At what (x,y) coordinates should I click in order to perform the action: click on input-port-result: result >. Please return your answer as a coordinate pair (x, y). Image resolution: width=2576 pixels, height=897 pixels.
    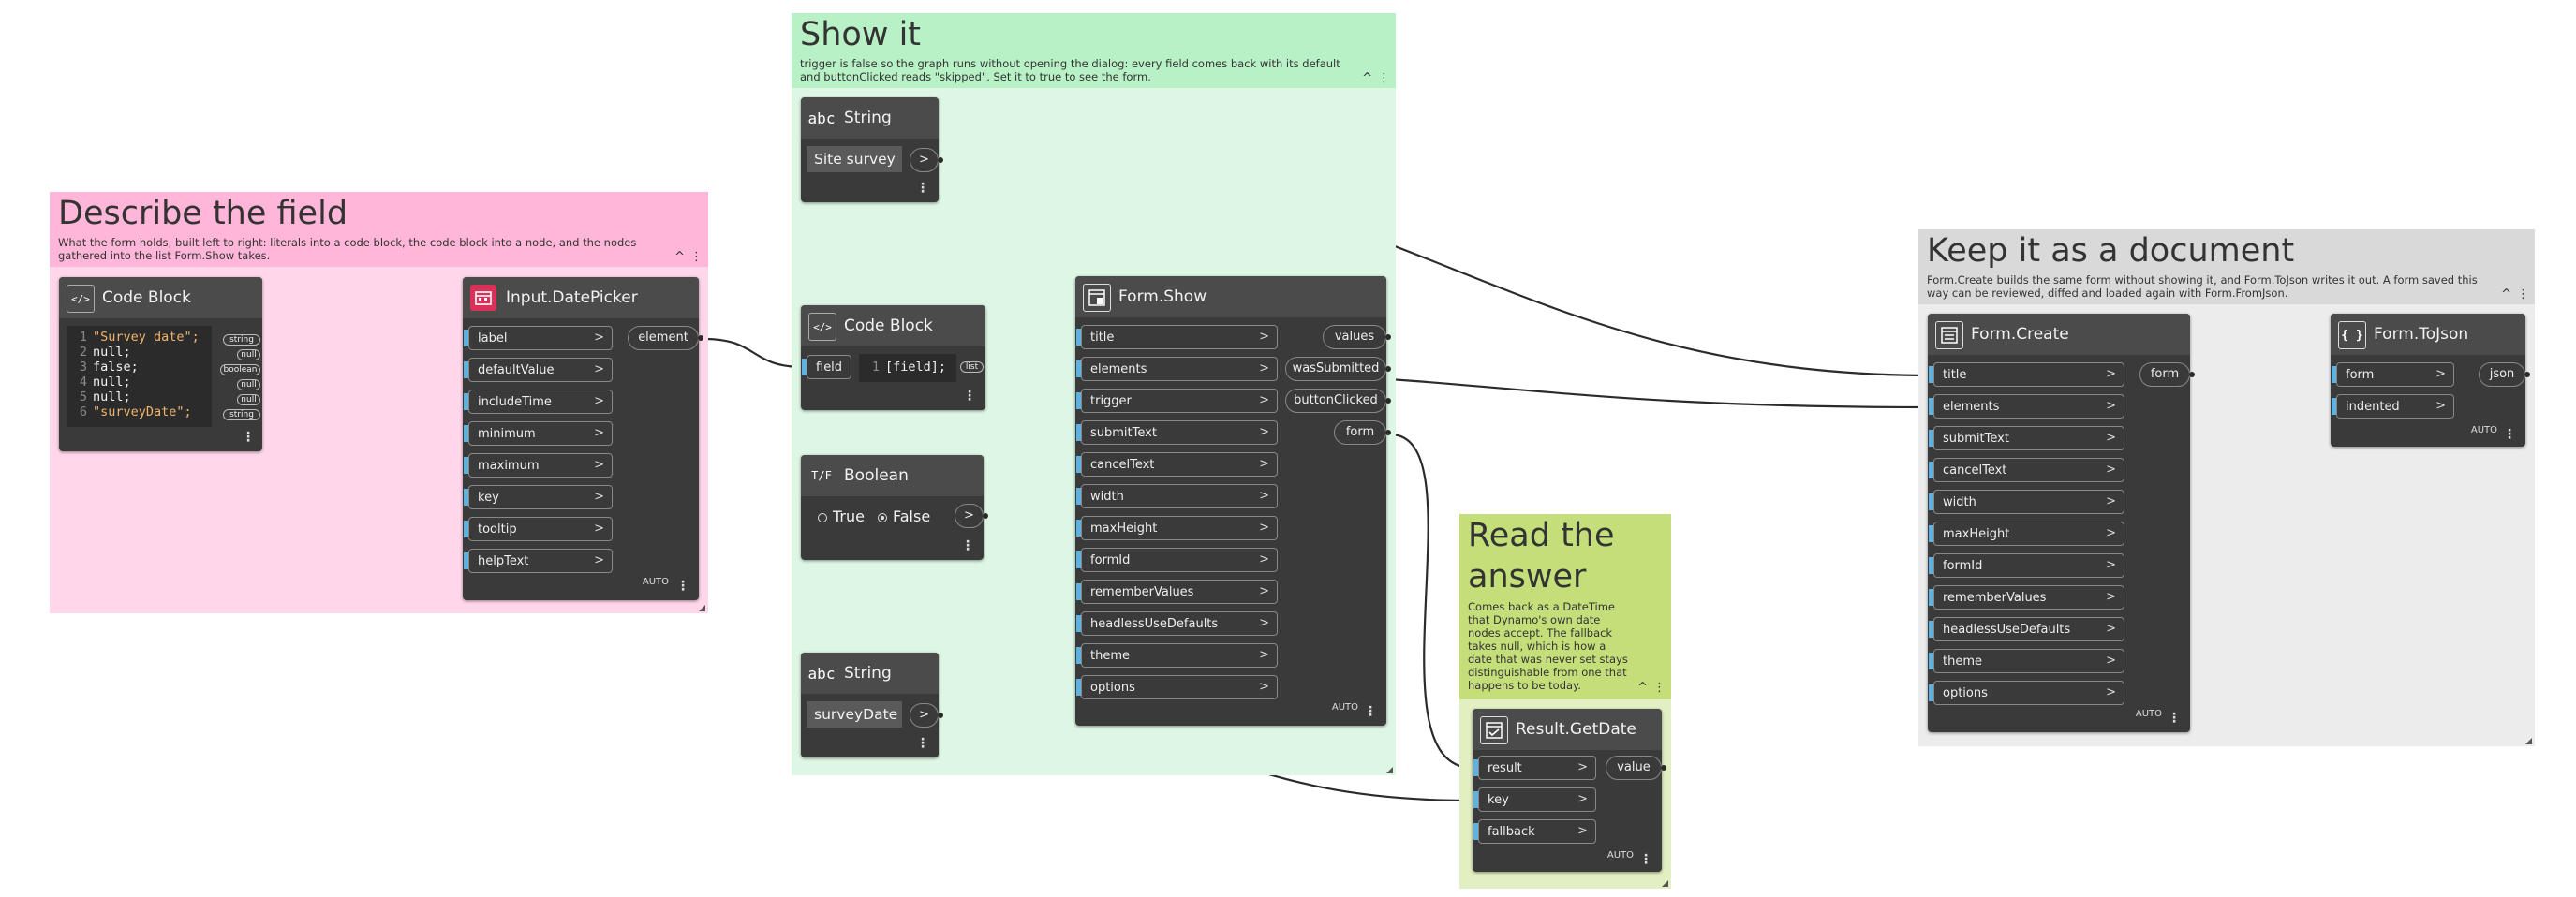
    Looking at the image, I should click on (1534, 768).